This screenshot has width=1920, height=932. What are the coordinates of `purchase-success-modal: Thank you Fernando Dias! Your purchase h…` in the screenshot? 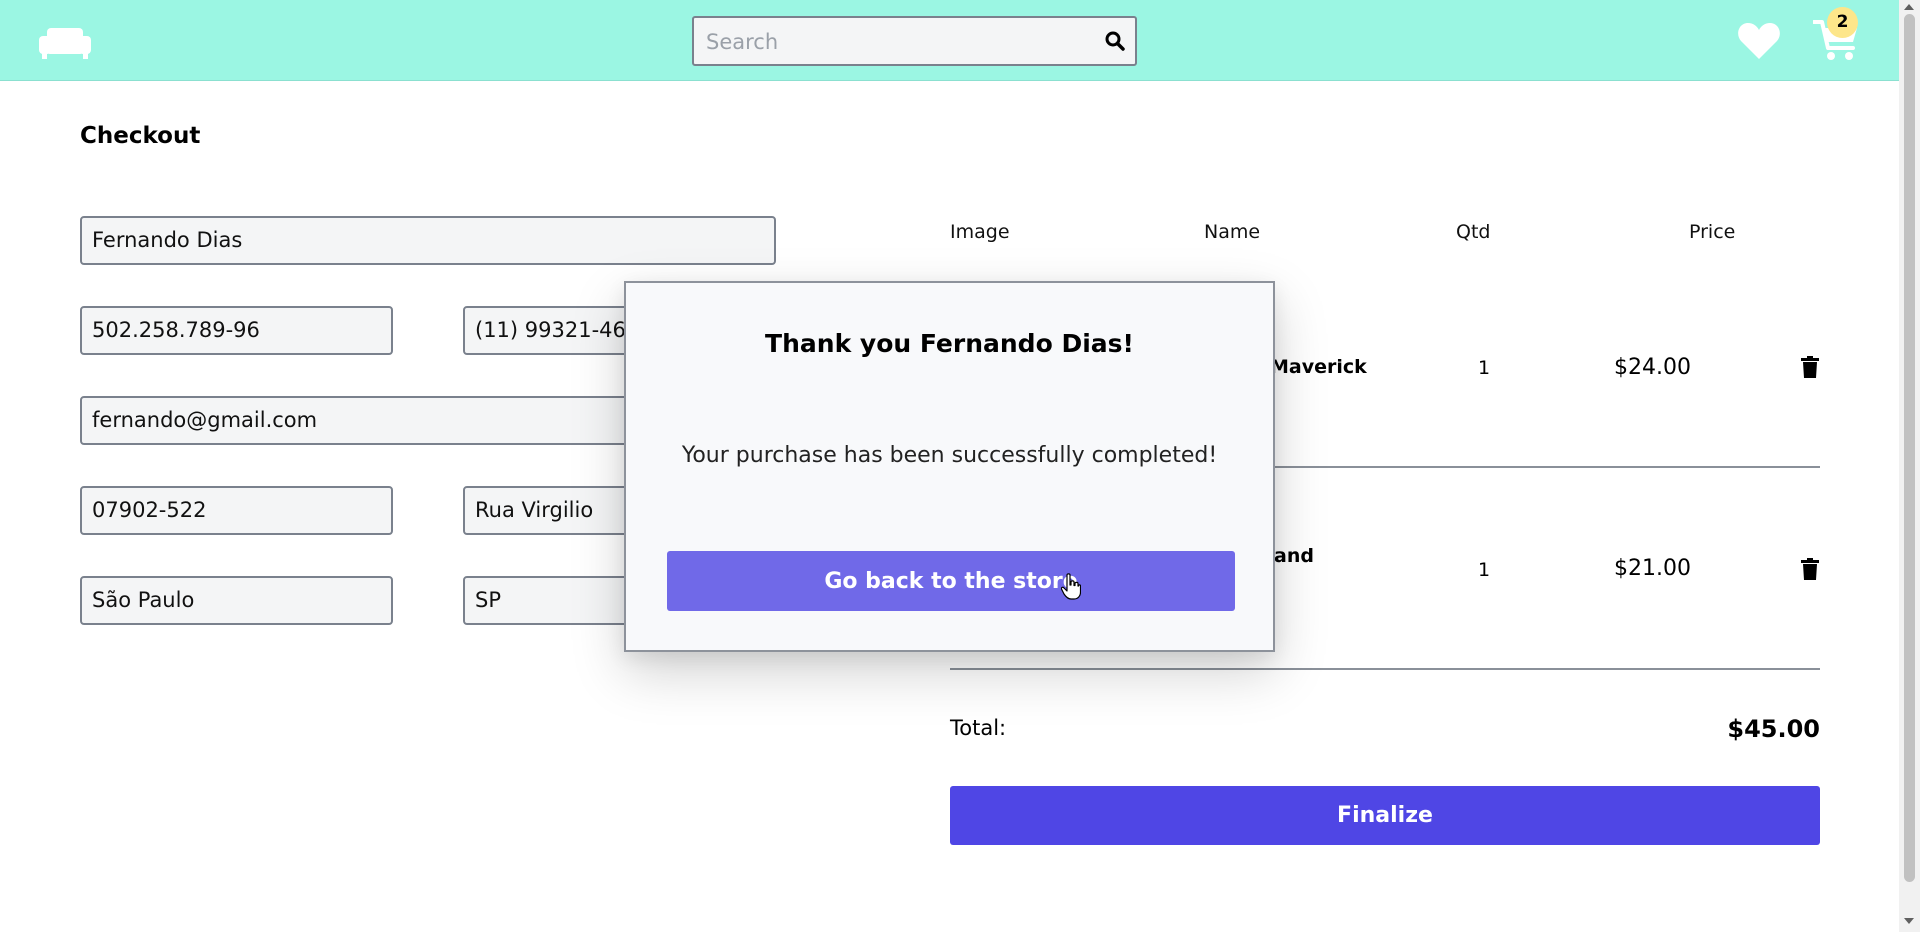 It's located at (949, 466).